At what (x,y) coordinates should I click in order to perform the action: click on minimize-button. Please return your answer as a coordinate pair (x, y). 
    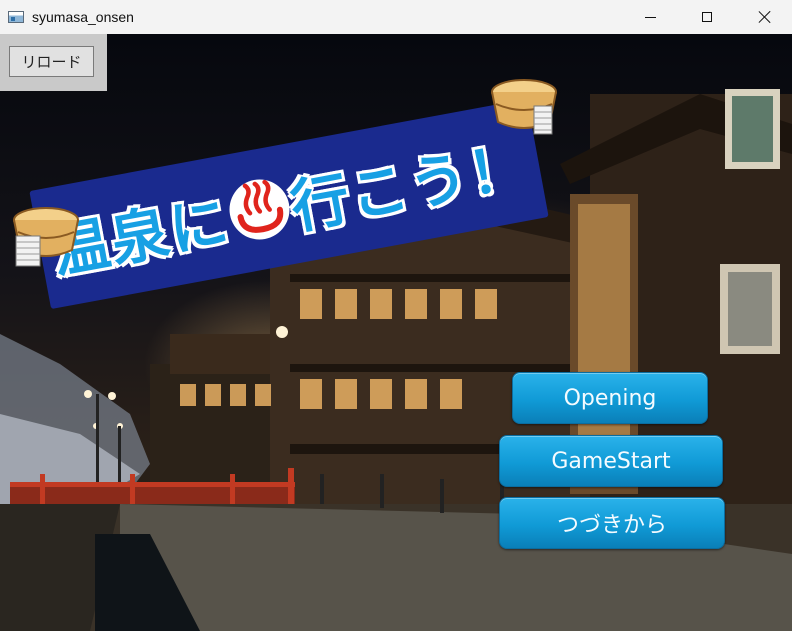
    Looking at the image, I should click on (650, 17).